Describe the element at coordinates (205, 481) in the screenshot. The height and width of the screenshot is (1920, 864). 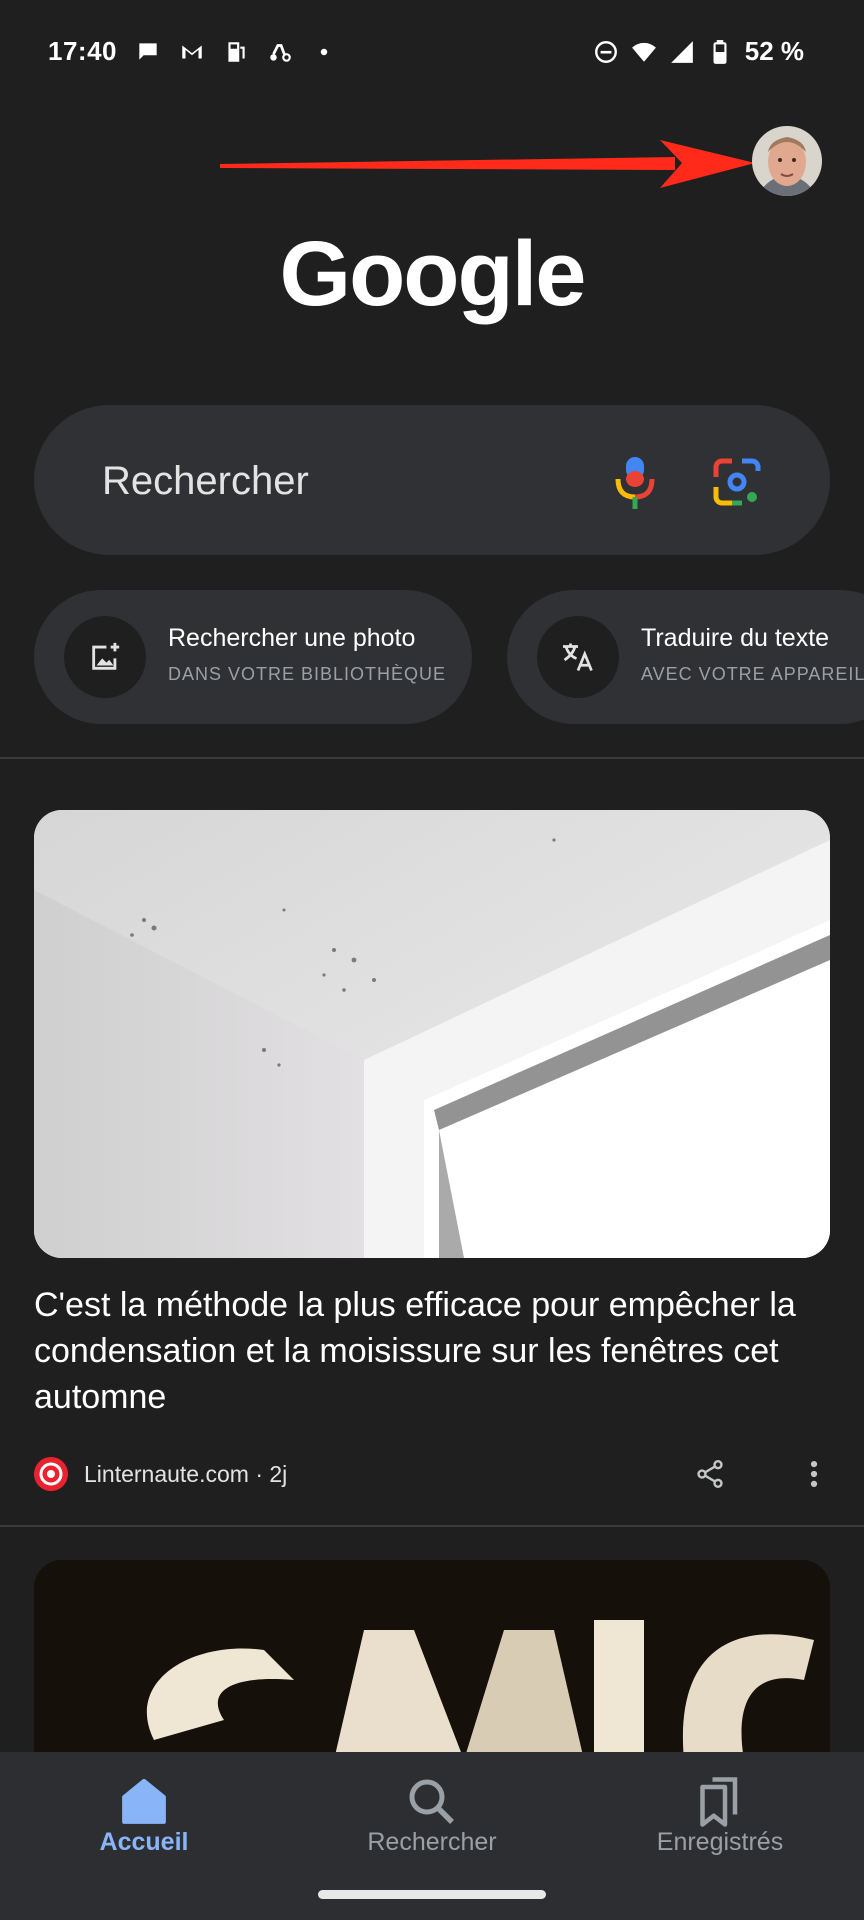
I see `search-input: Rechercher` at that location.